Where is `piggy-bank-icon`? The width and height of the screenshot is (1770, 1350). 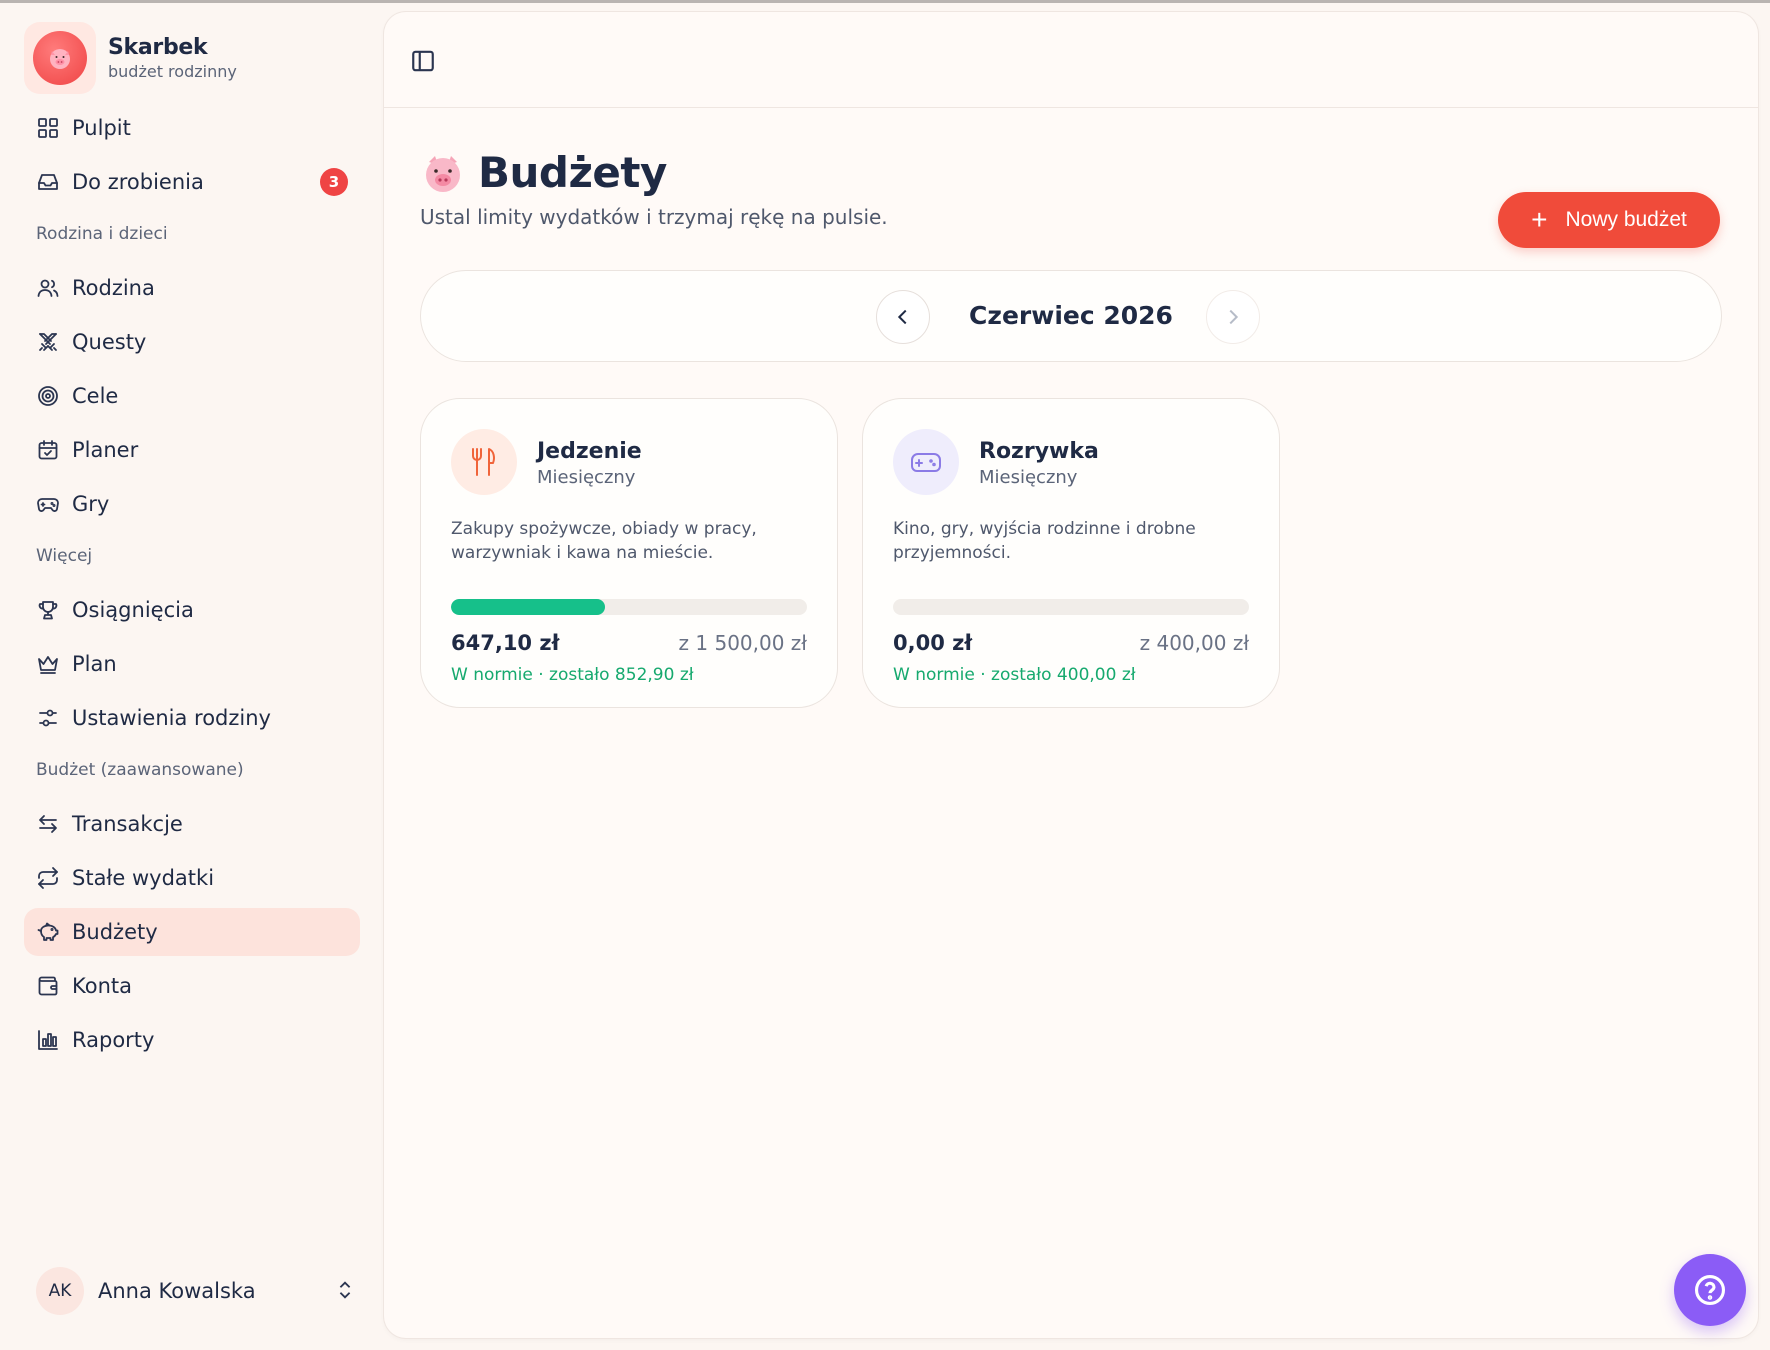 piggy-bank-icon is located at coordinates (48, 931).